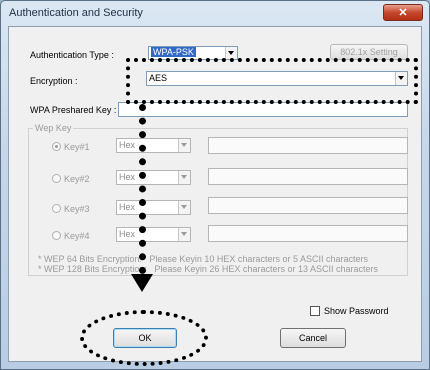  I want to click on annotation-arrow-icon, so click(142, 283).